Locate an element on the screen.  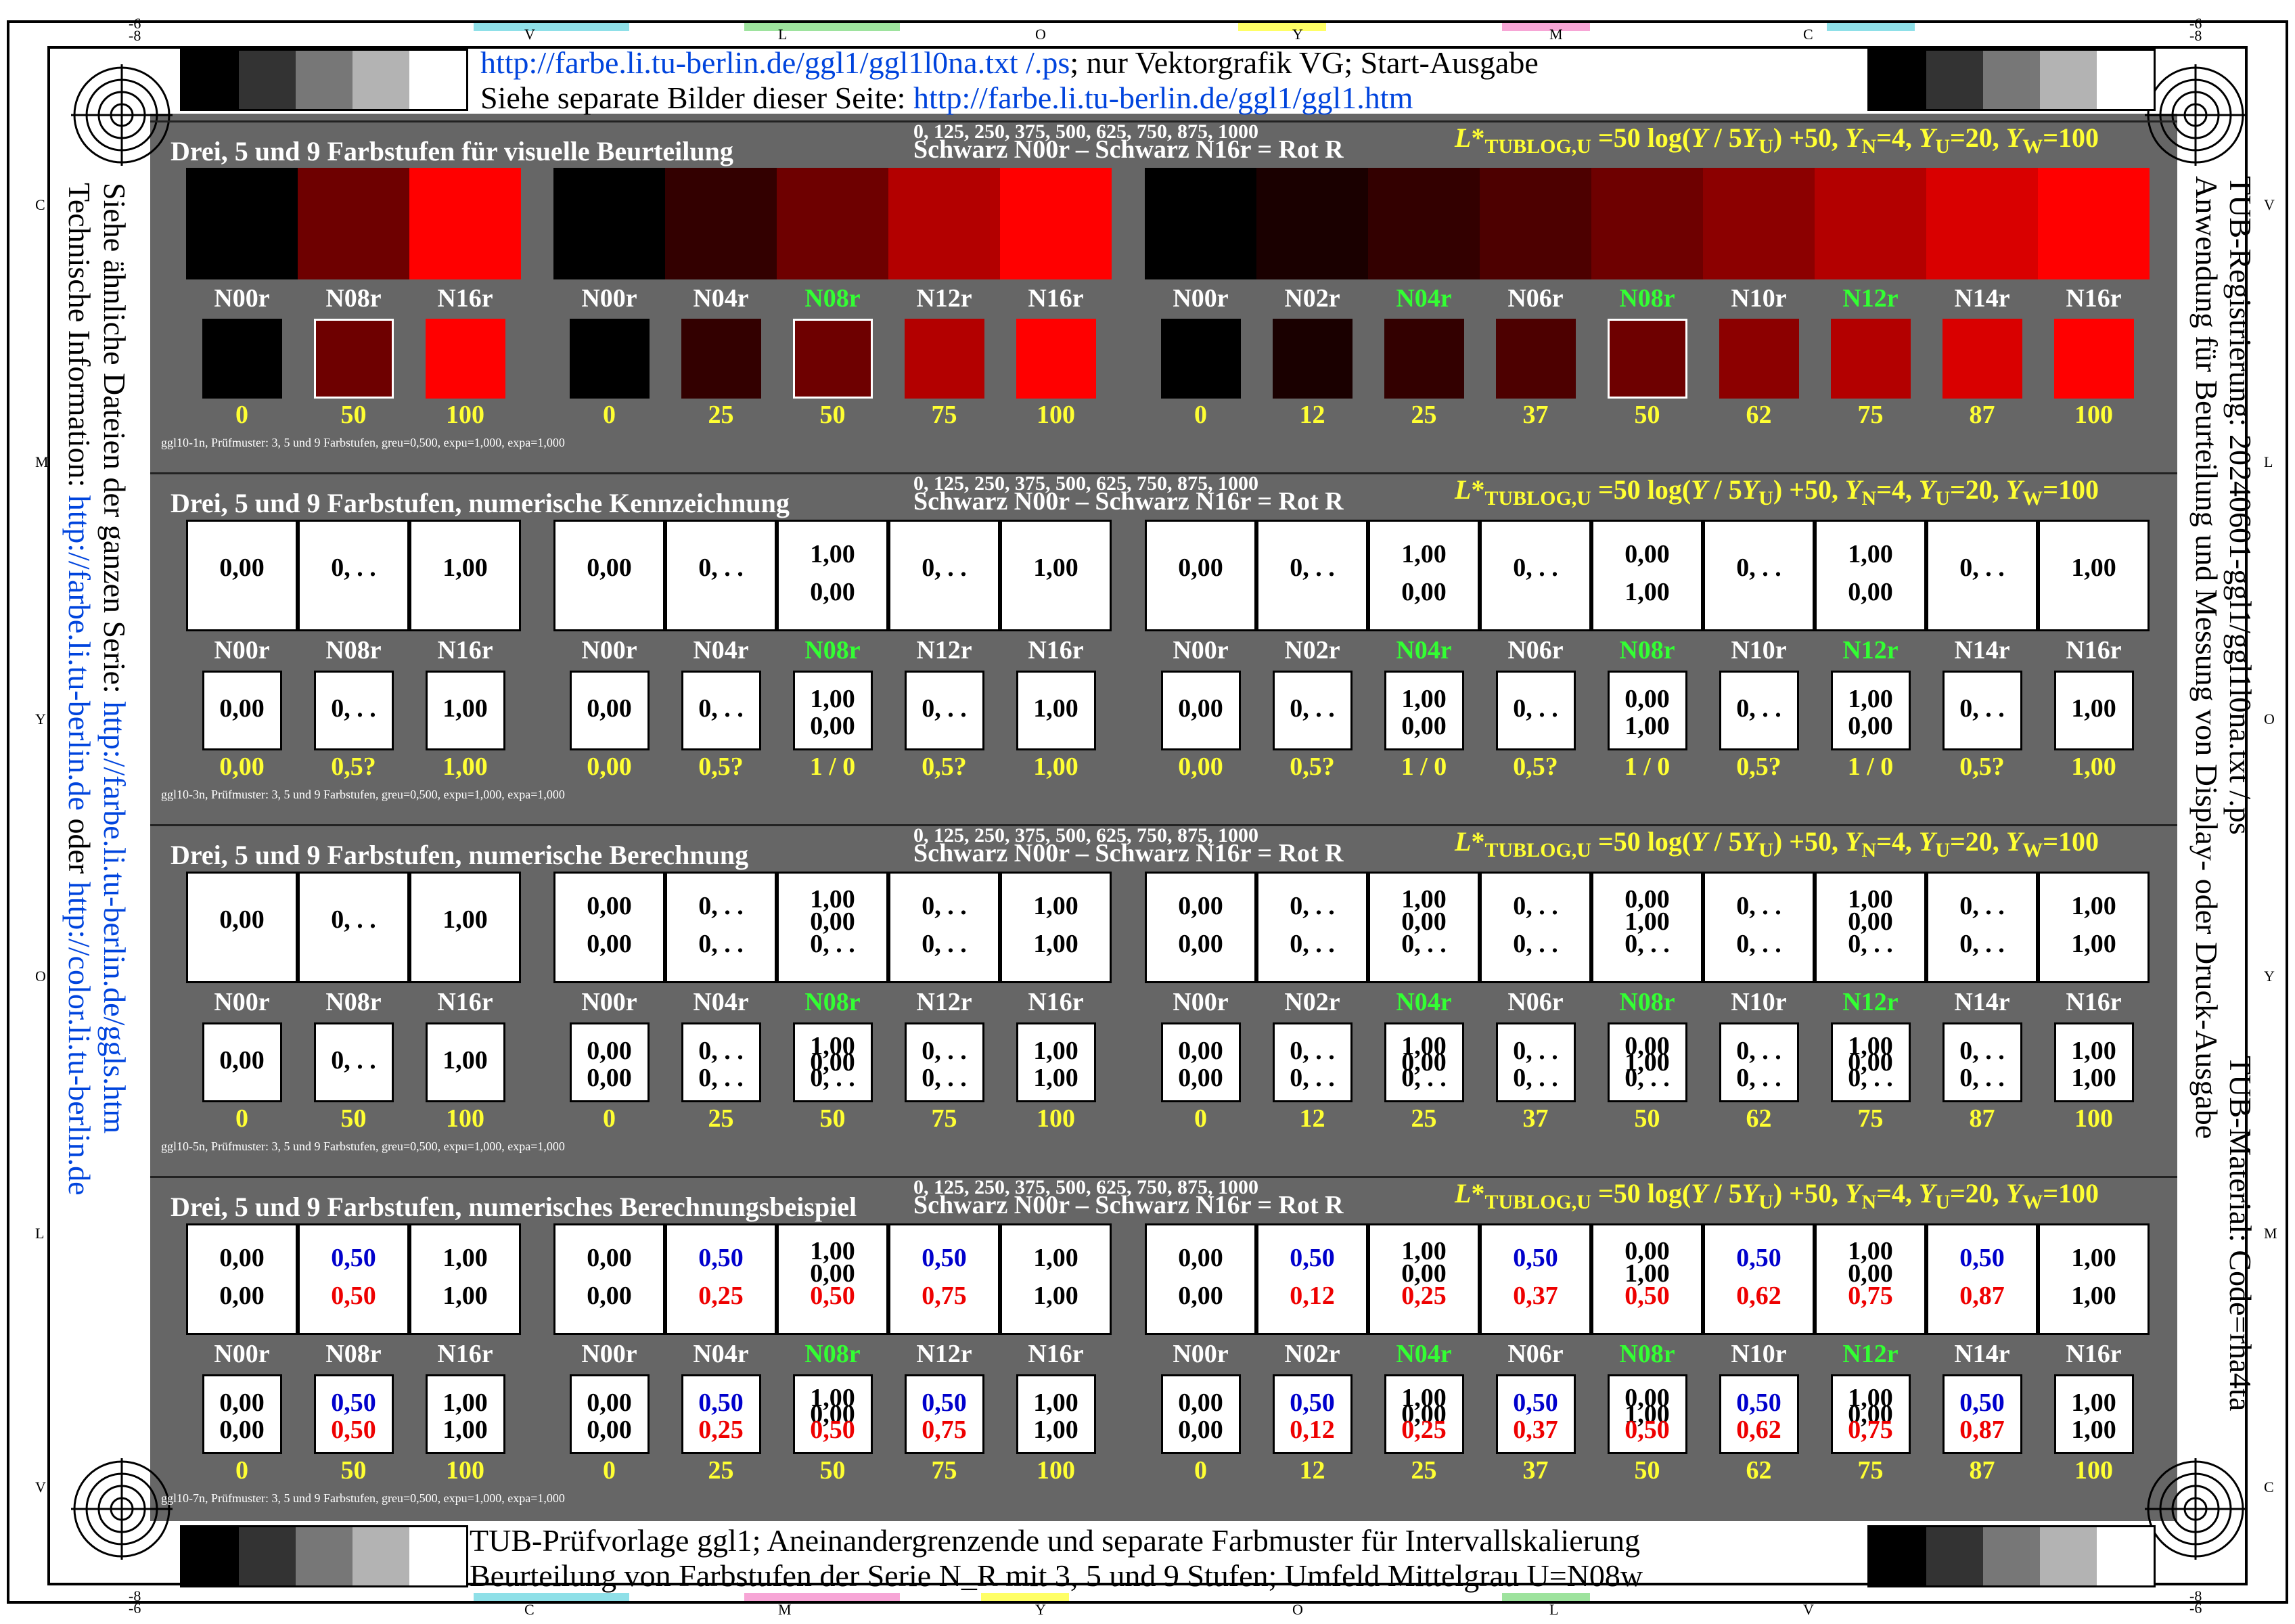
step-label: N14r is located at coordinates (1982, 1354).